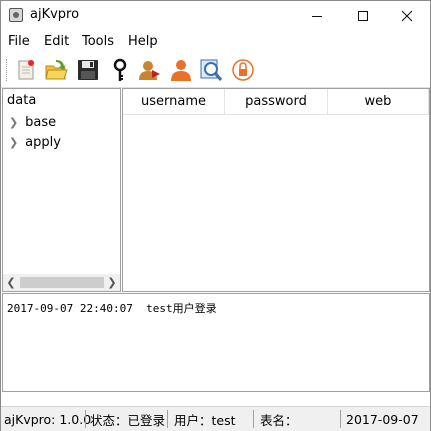 This screenshot has height=431, width=431. I want to click on close-icon, so click(407, 15).